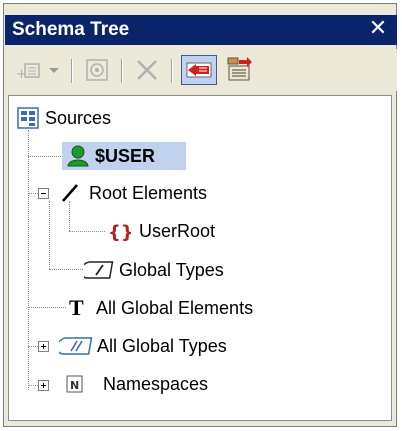 This screenshot has width=402, height=431. I want to click on delete-button, so click(147, 70).